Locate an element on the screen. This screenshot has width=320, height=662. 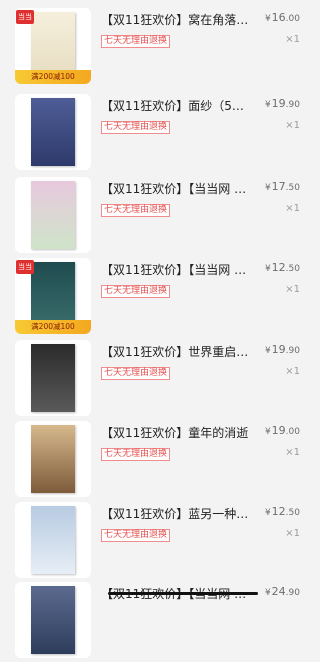
home-indicator is located at coordinates (183, 593).